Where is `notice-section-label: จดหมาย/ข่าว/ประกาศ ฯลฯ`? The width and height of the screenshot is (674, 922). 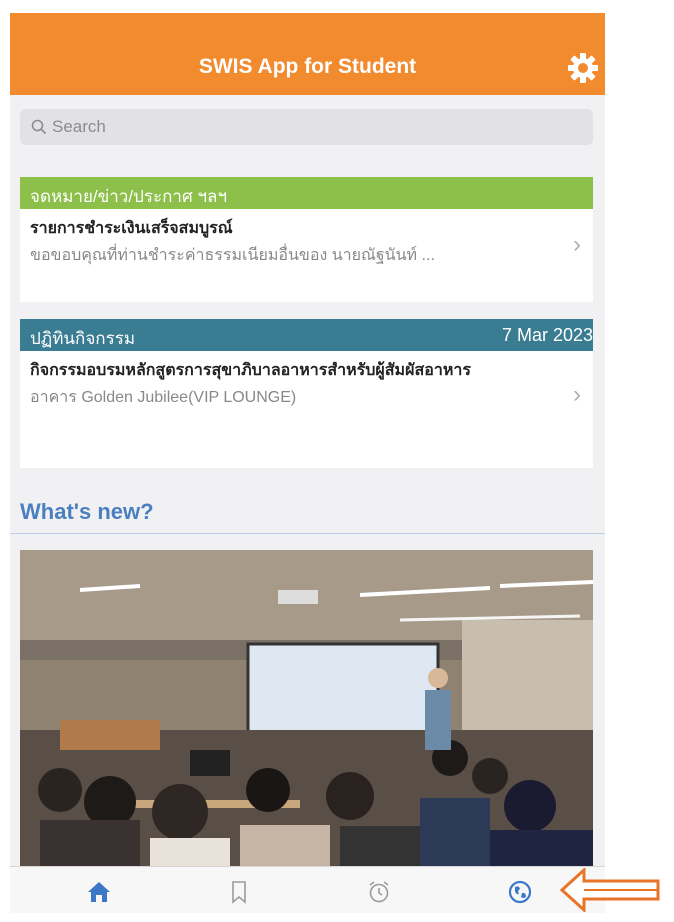
notice-section-label: จดหมาย/ข่าว/ประกาศ ฯลฯ is located at coordinates (128, 196).